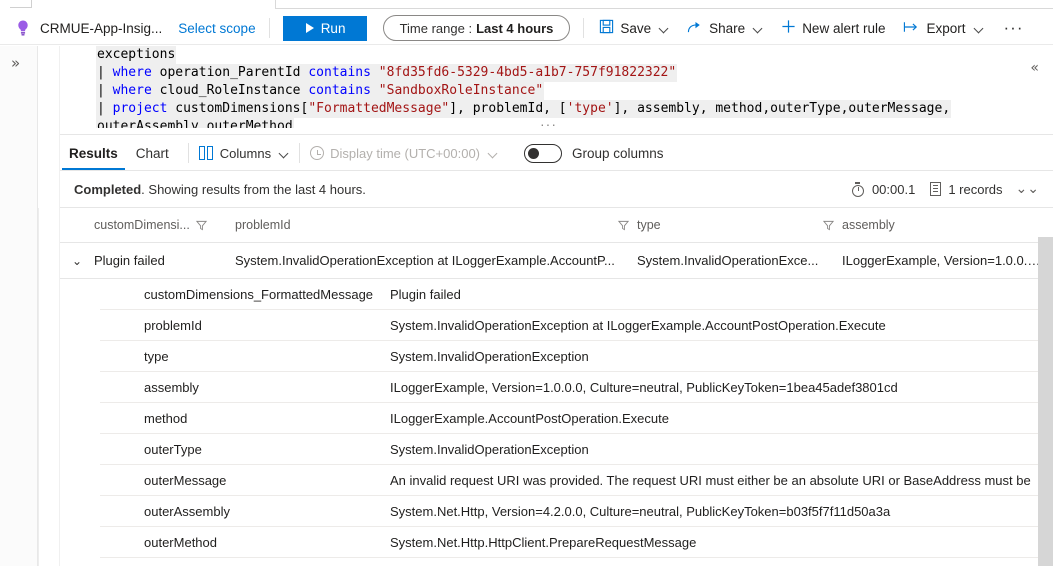 The height and width of the screenshot is (566, 1053). Describe the element at coordinates (263, 225) in the screenshot. I see `grid-header-label-1: problemId` at that location.